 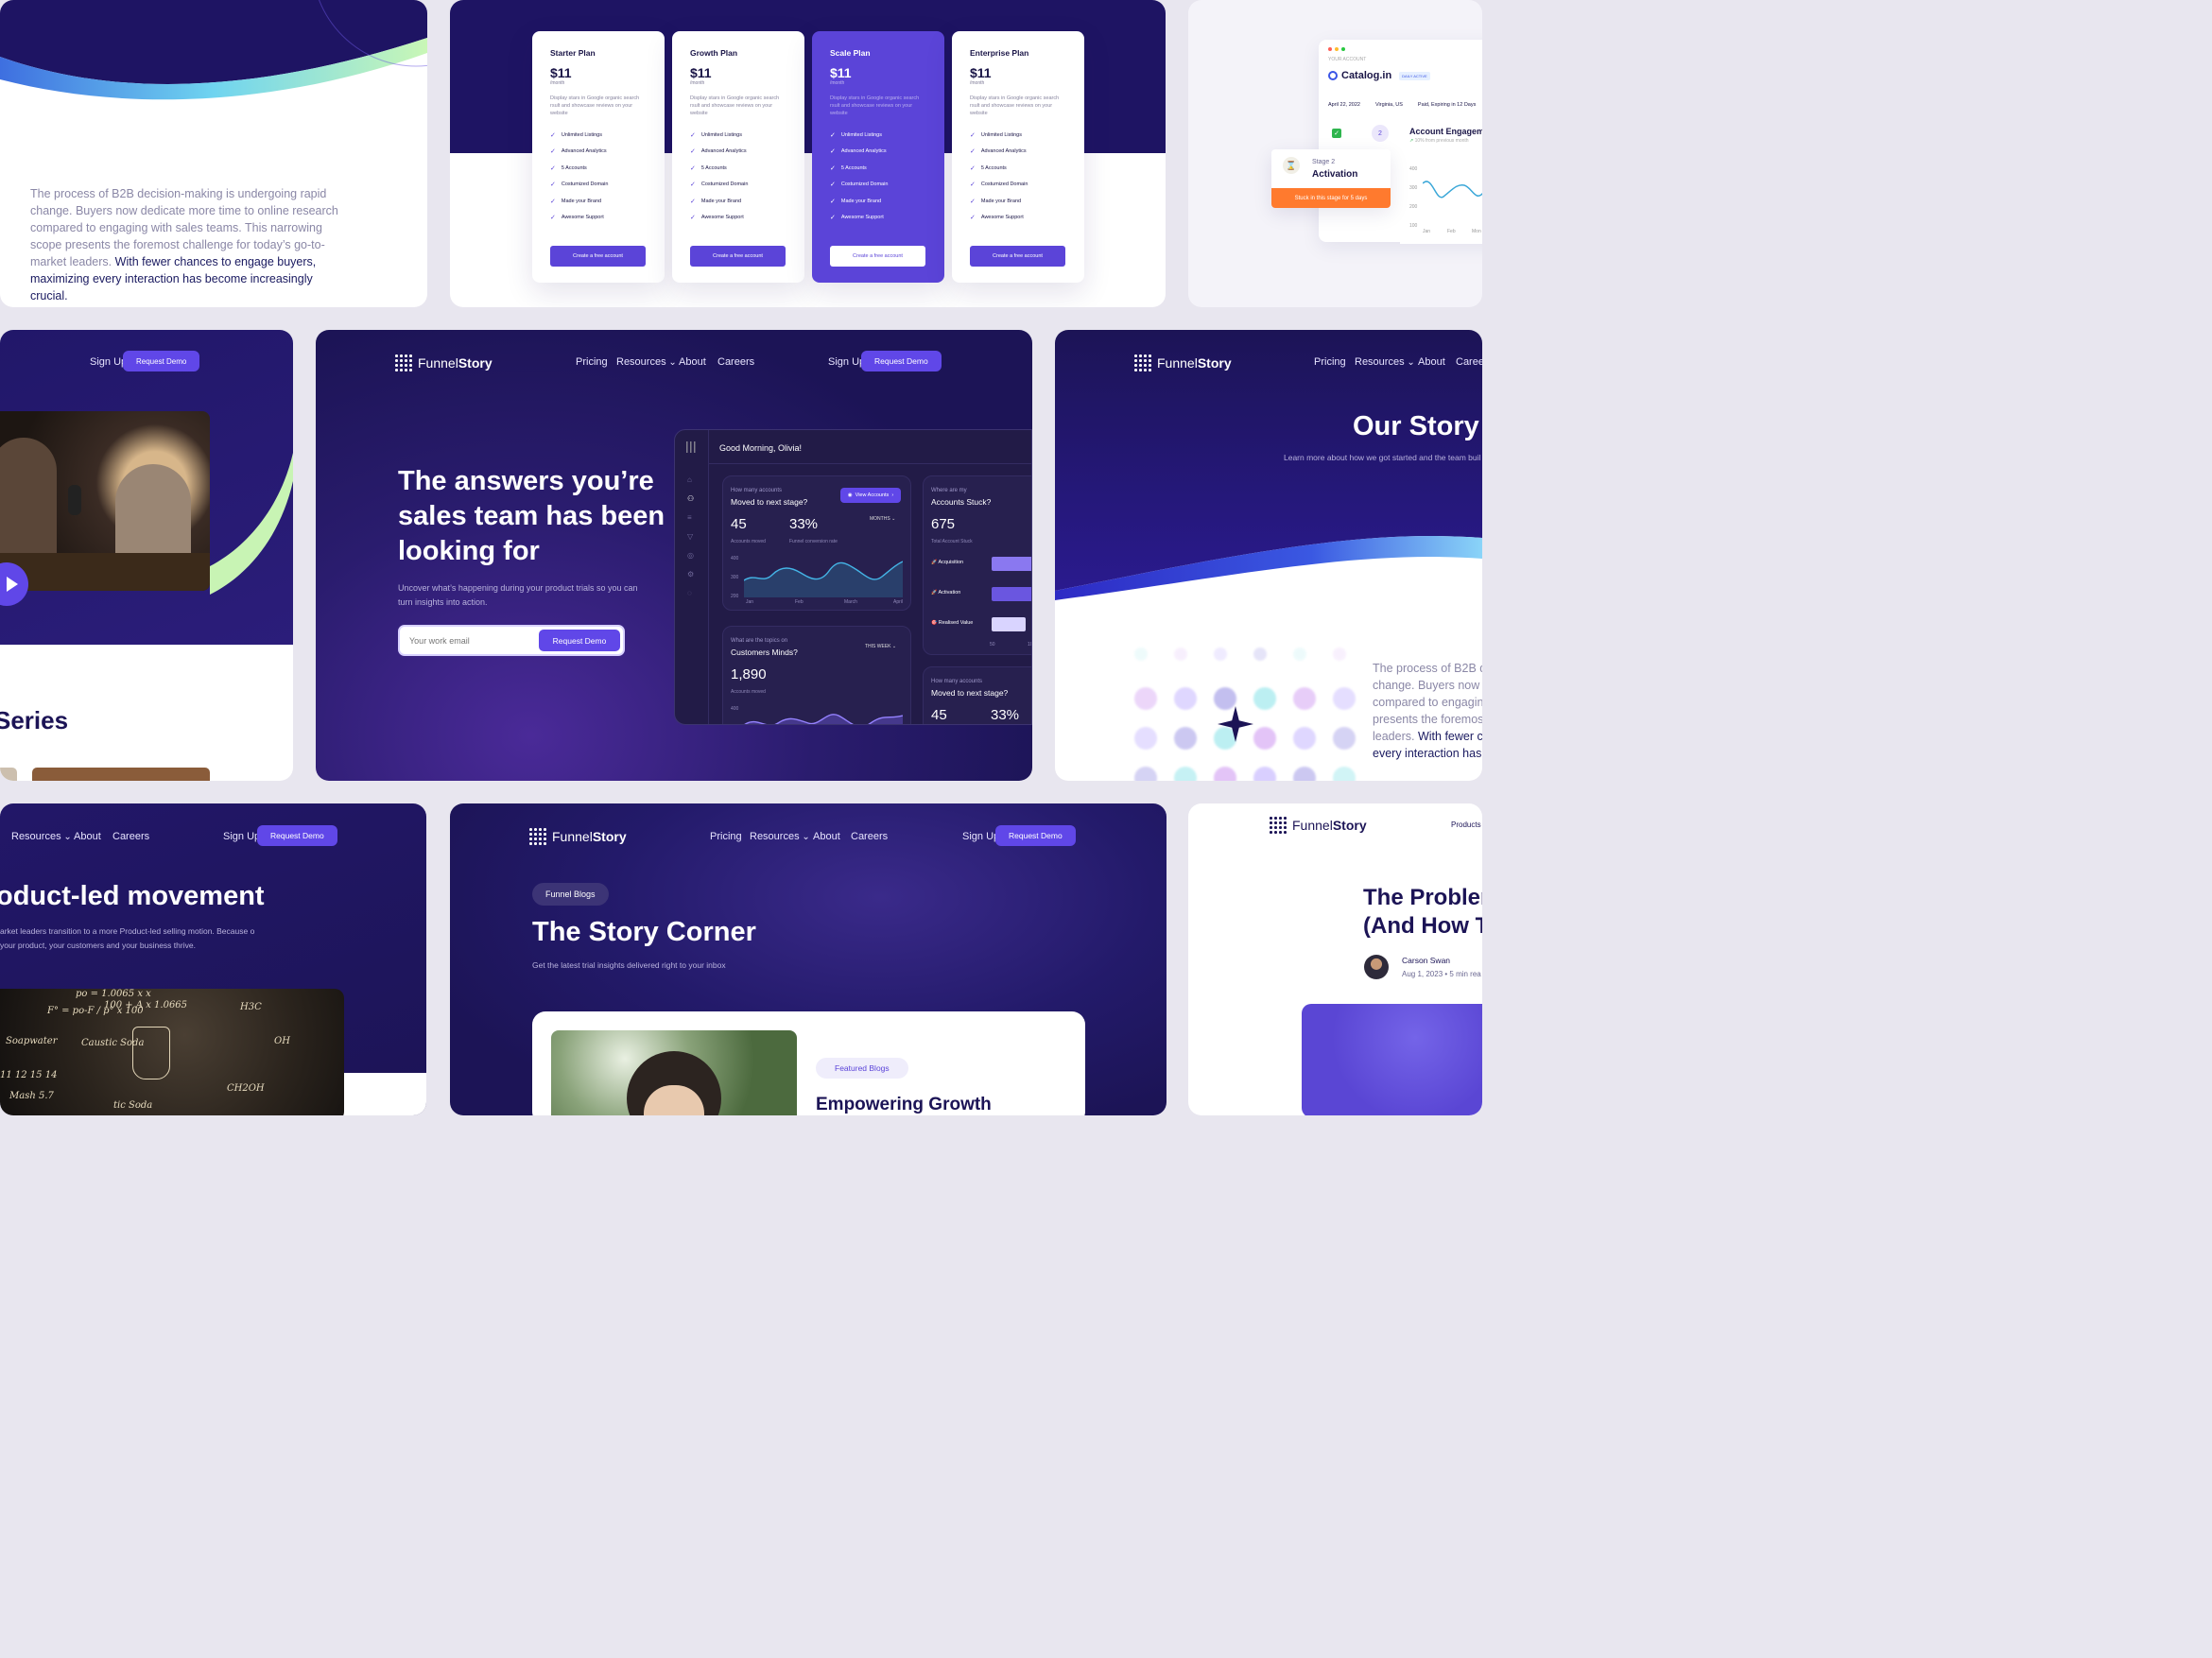 I want to click on list-icon: ≡, so click(x=689, y=518).